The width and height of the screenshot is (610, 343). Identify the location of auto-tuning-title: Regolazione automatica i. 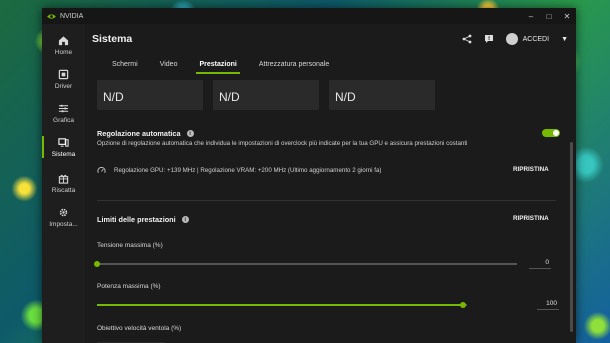
(145, 133).